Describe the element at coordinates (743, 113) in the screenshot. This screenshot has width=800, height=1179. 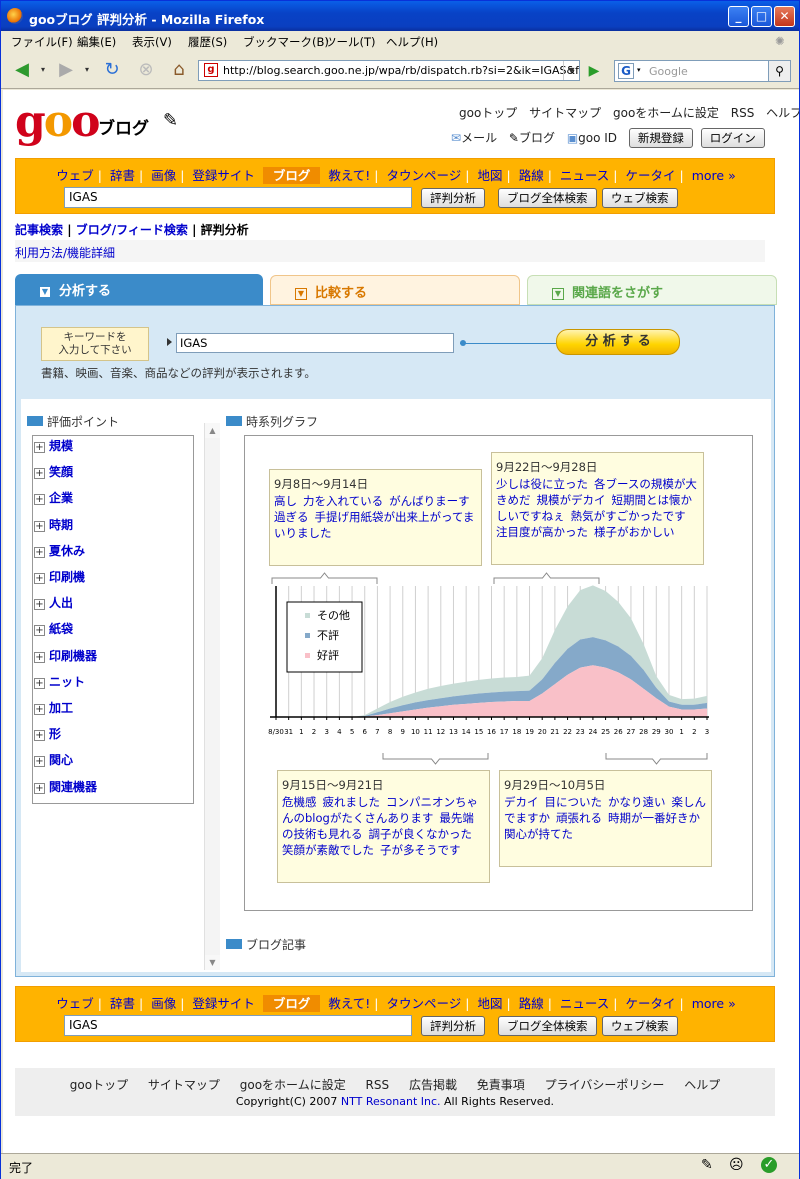
I see `link-rss: RSS` at that location.